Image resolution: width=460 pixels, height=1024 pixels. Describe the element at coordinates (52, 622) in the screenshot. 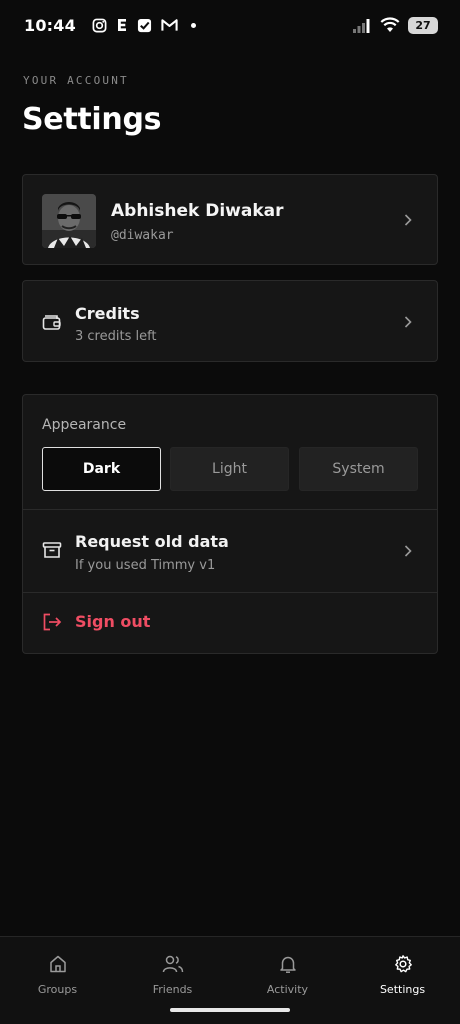

I see `sign-out-icon` at that location.